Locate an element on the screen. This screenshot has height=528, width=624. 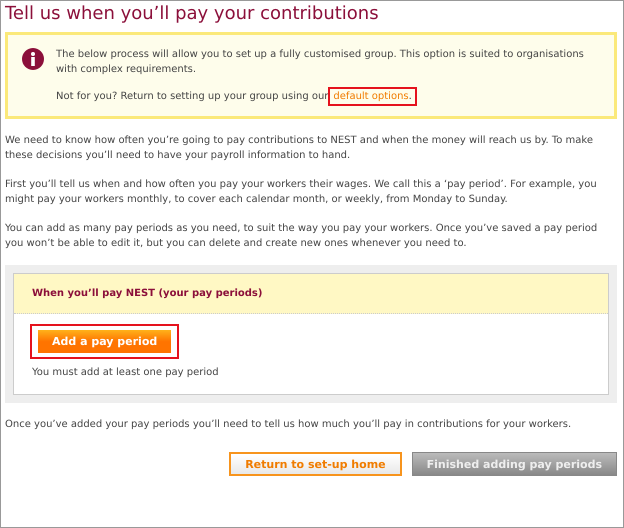
footer-text: Once you’ve added your pay periods you’ll need to tell us how much you’ll pay in contributions for your workers. is located at coordinates (288, 425).